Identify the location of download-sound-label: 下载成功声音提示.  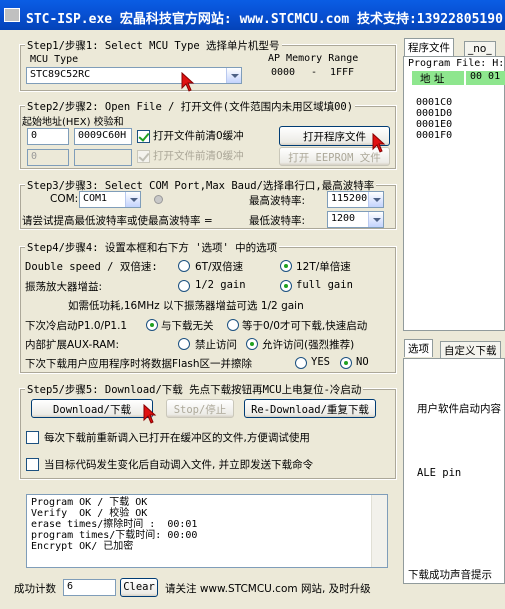
(450, 575).